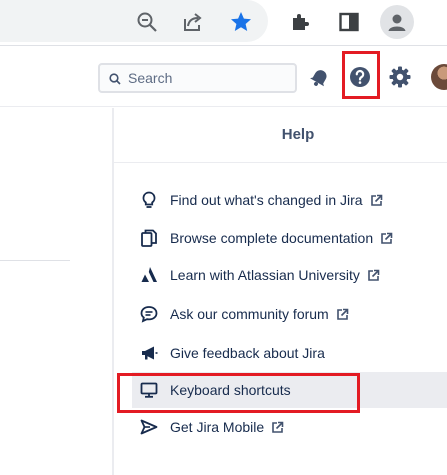 Image resolution: width=447 pixels, height=475 pixels. I want to click on panel-divider, so click(280, 162).